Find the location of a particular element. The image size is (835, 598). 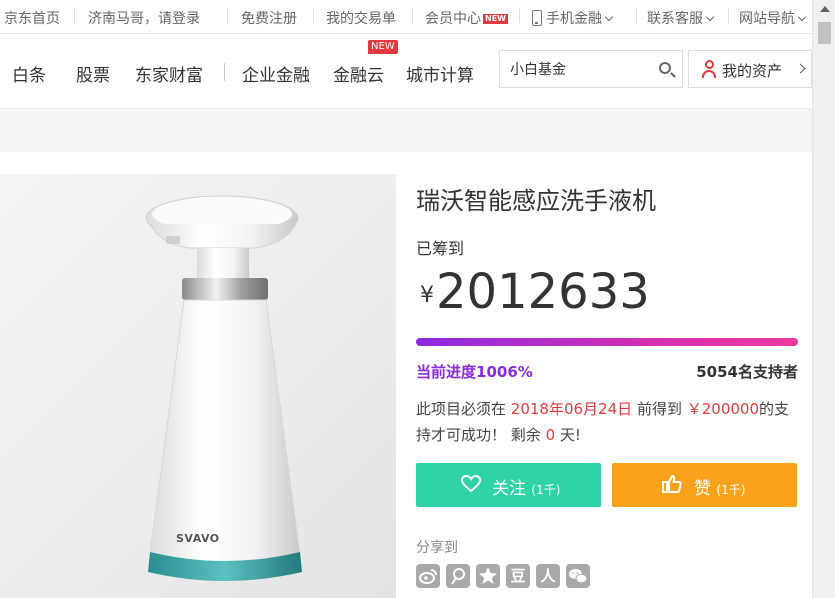

my-trades-link: 我的交易单 is located at coordinates (361, 18).